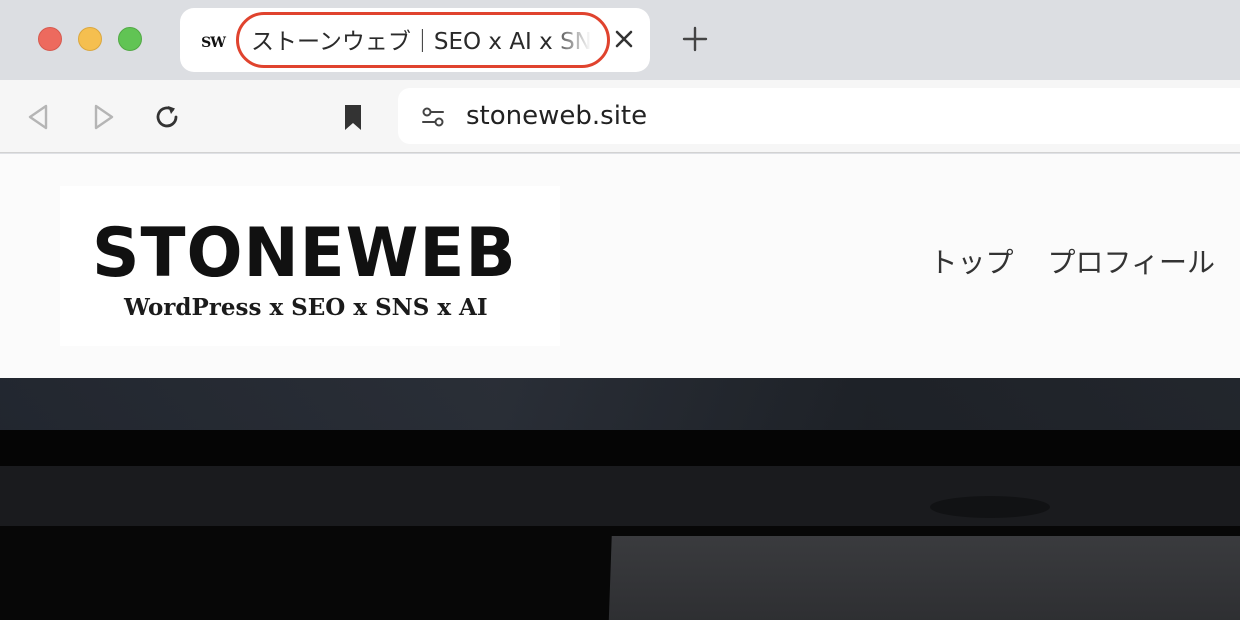  Describe the element at coordinates (1131, 263) in the screenshot. I see `nav-item-profile: プロフィール` at that location.